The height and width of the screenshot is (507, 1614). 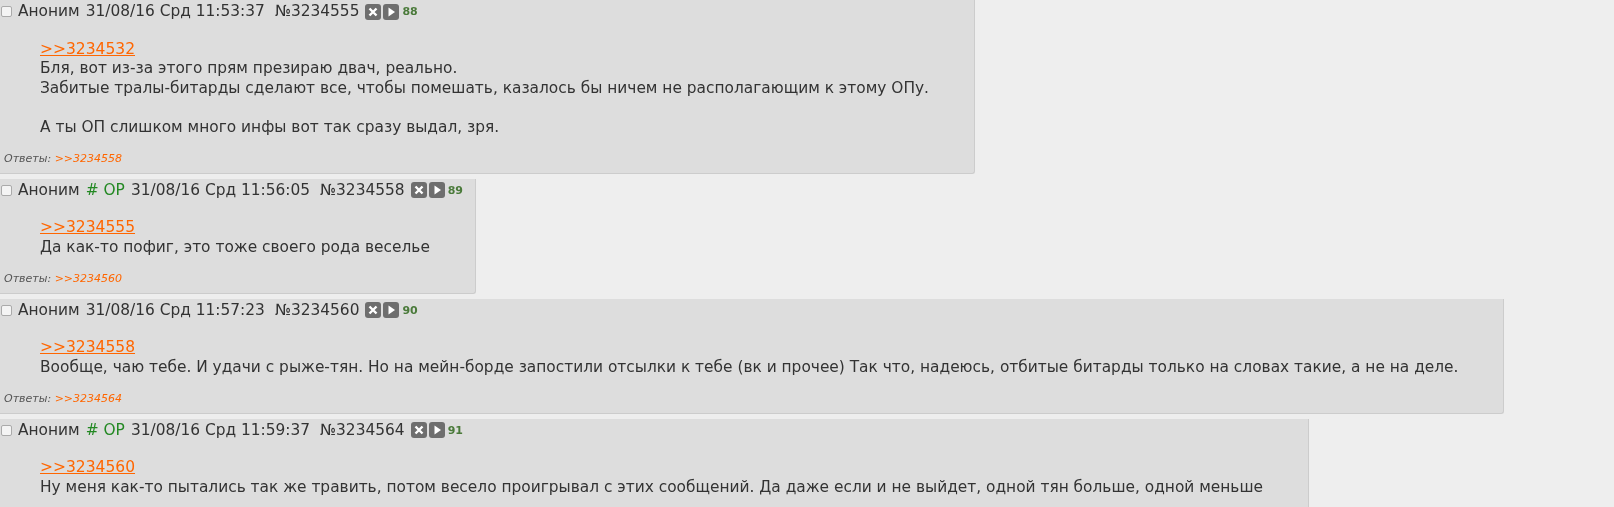 I want to click on post-index: 91, so click(x=455, y=430).